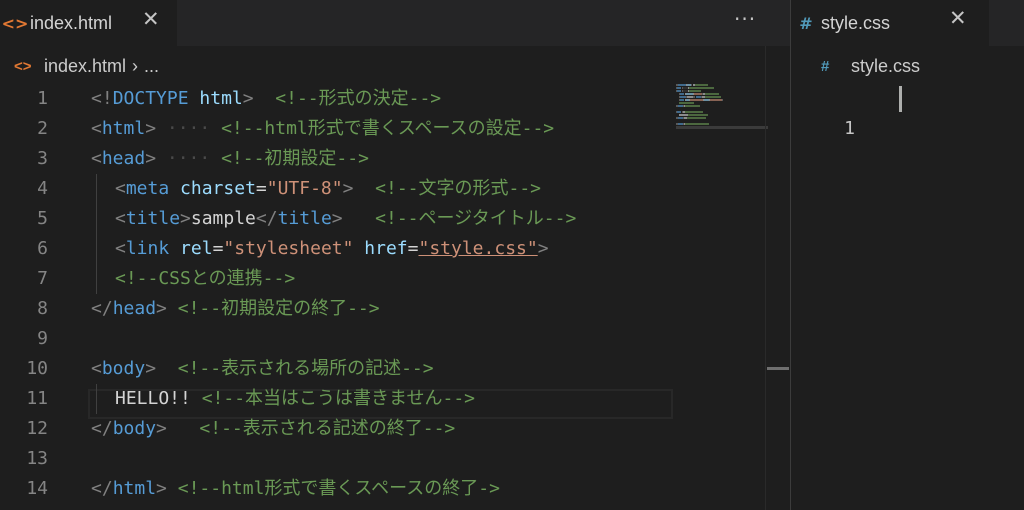 This screenshot has height=510, width=1024. I want to click on code-token: title, so click(153, 218).